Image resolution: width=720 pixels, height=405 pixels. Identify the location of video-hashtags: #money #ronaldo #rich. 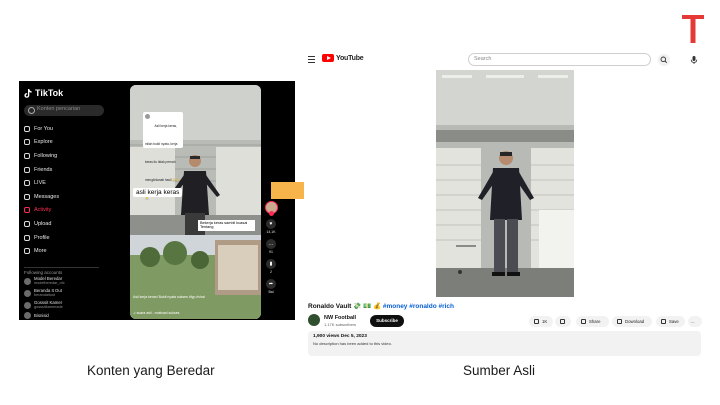
(418, 306).